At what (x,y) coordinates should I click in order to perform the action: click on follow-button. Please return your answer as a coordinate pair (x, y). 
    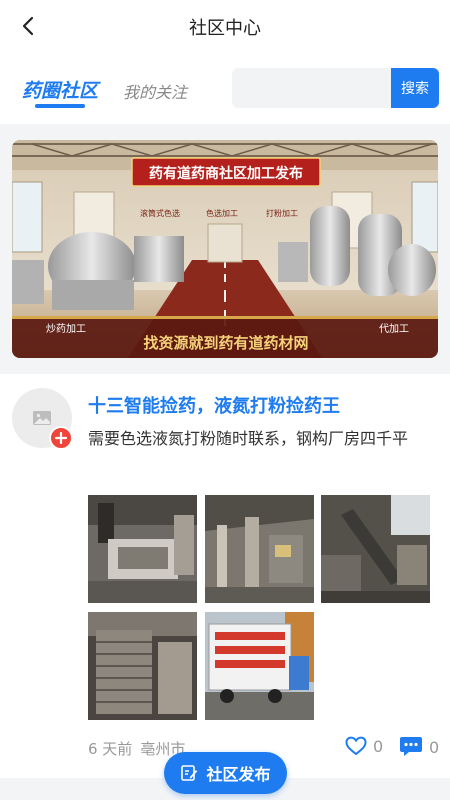
    Looking at the image, I should click on (61, 438).